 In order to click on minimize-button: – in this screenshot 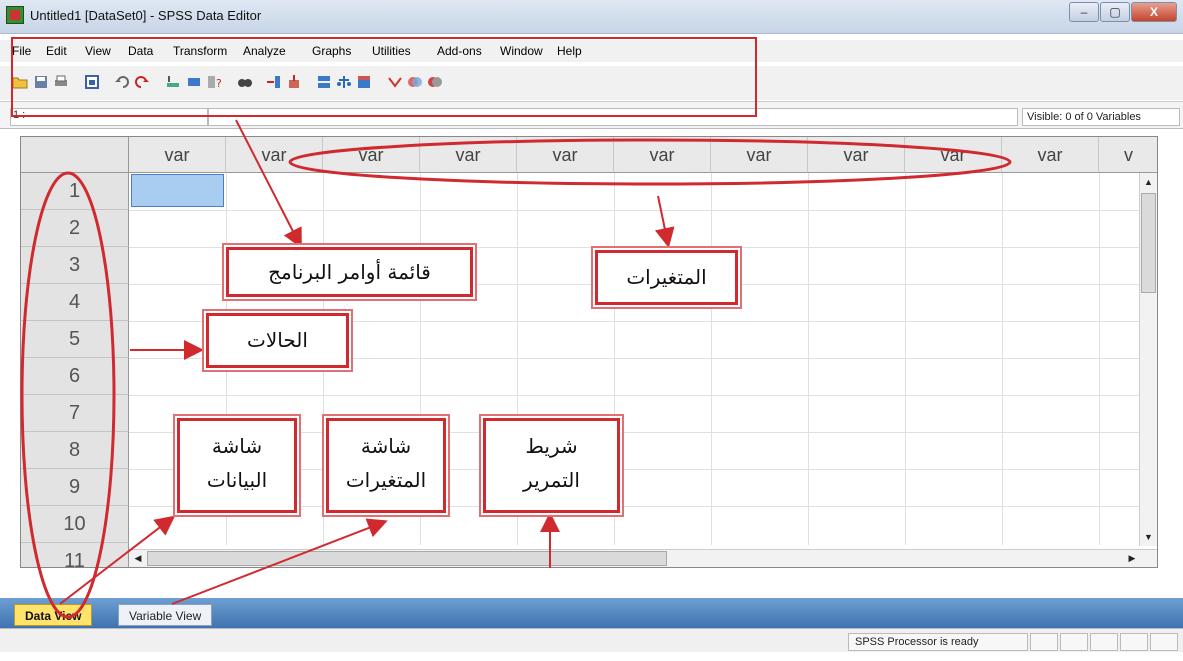, I will do `click(1084, 12)`.